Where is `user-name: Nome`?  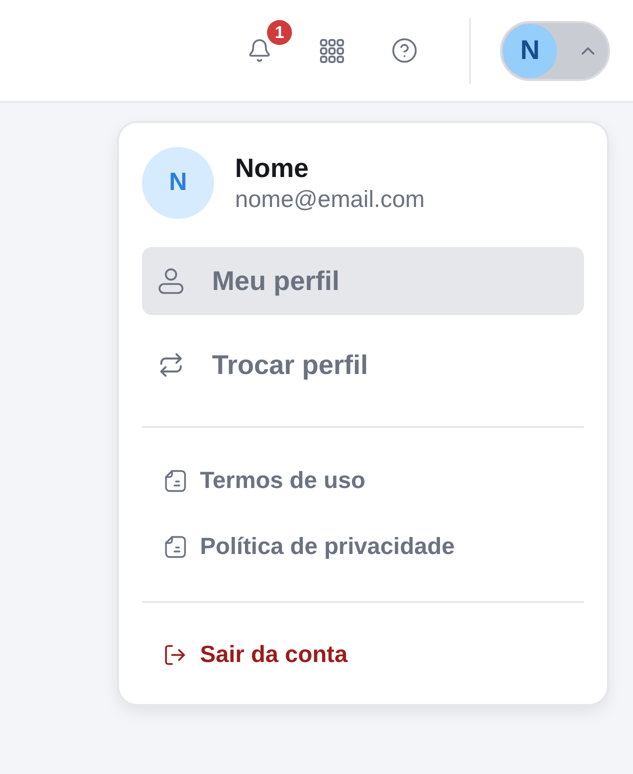
user-name: Nome is located at coordinates (272, 168).